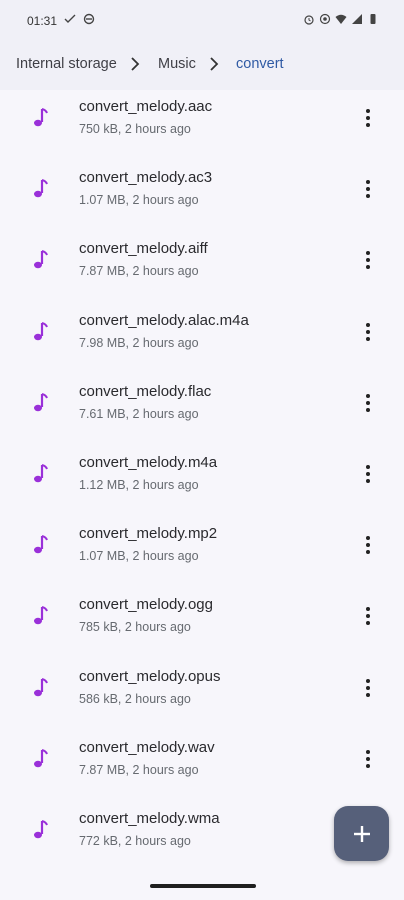  Describe the element at coordinates (202, 552) in the screenshot. I see `file-row: convert_melody.mp2 1.07 MB, 2 hours ago` at that location.